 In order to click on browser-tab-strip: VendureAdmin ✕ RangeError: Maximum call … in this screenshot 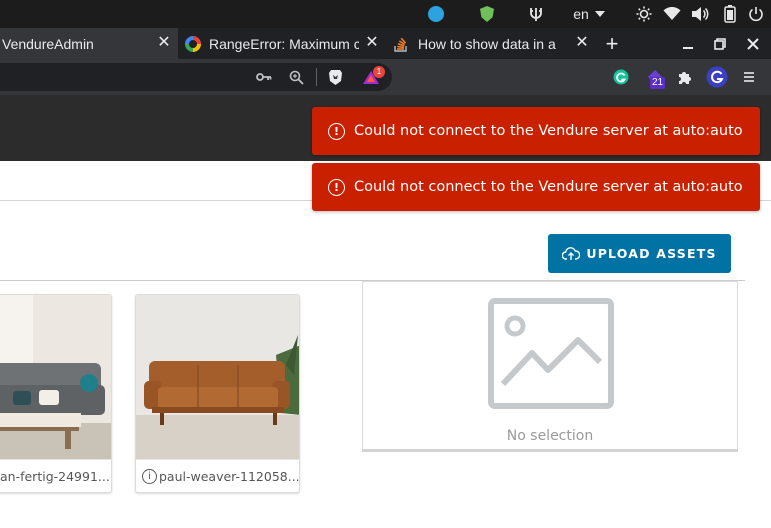, I will do `click(385, 43)`.